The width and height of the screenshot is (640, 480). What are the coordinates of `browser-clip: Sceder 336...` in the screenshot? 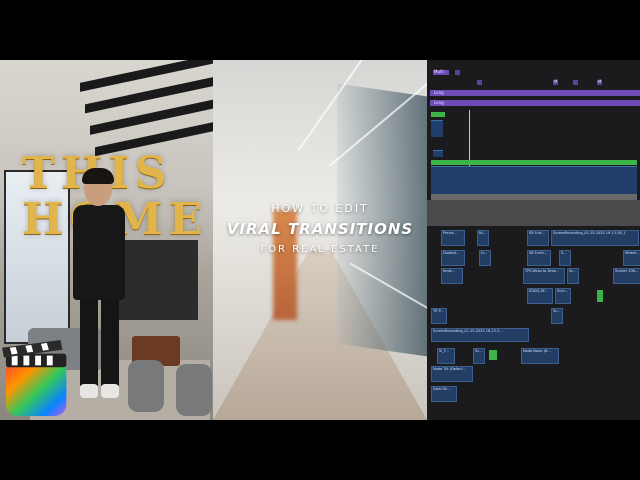 It's located at (626, 276).